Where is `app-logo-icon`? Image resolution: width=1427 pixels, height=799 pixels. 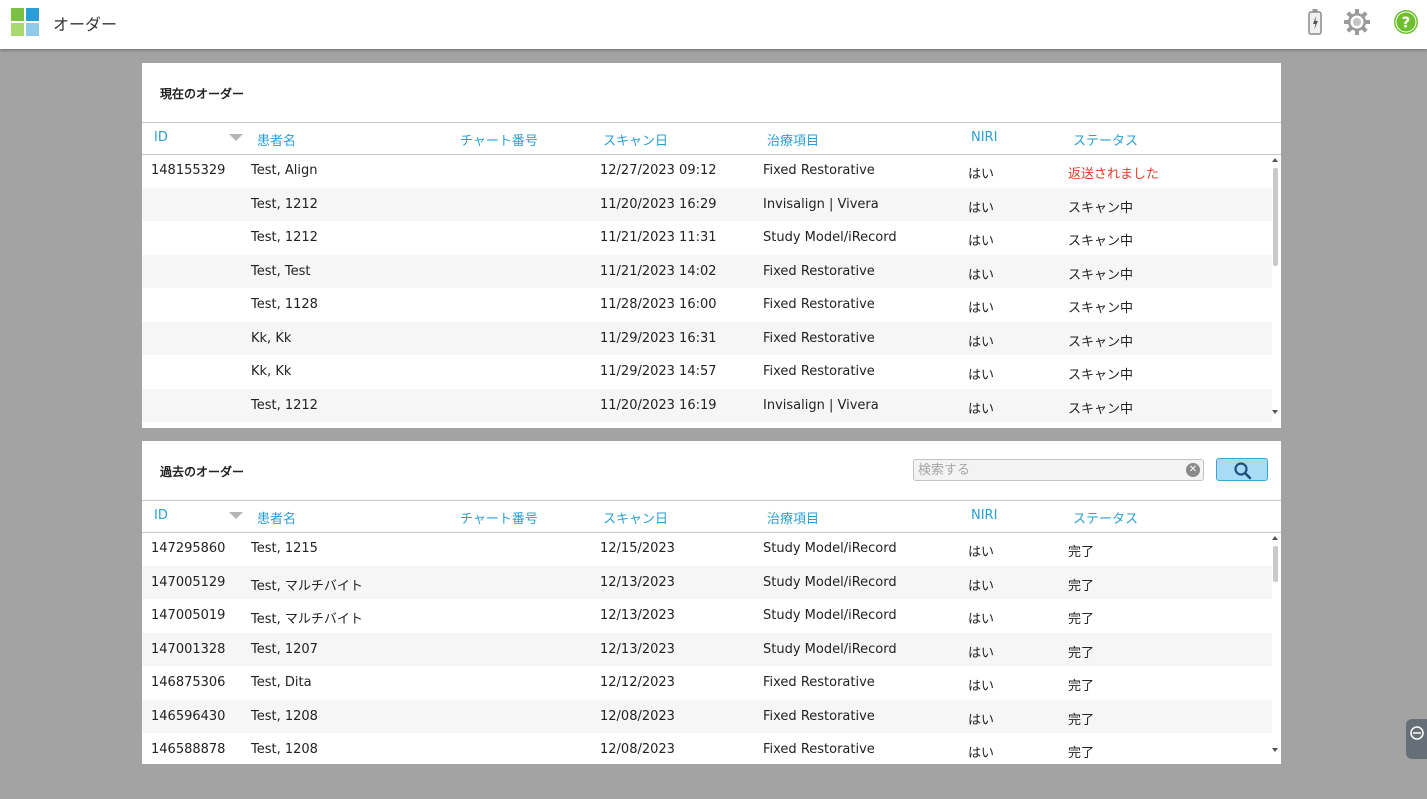 app-logo-icon is located at coordinates (25, 22).